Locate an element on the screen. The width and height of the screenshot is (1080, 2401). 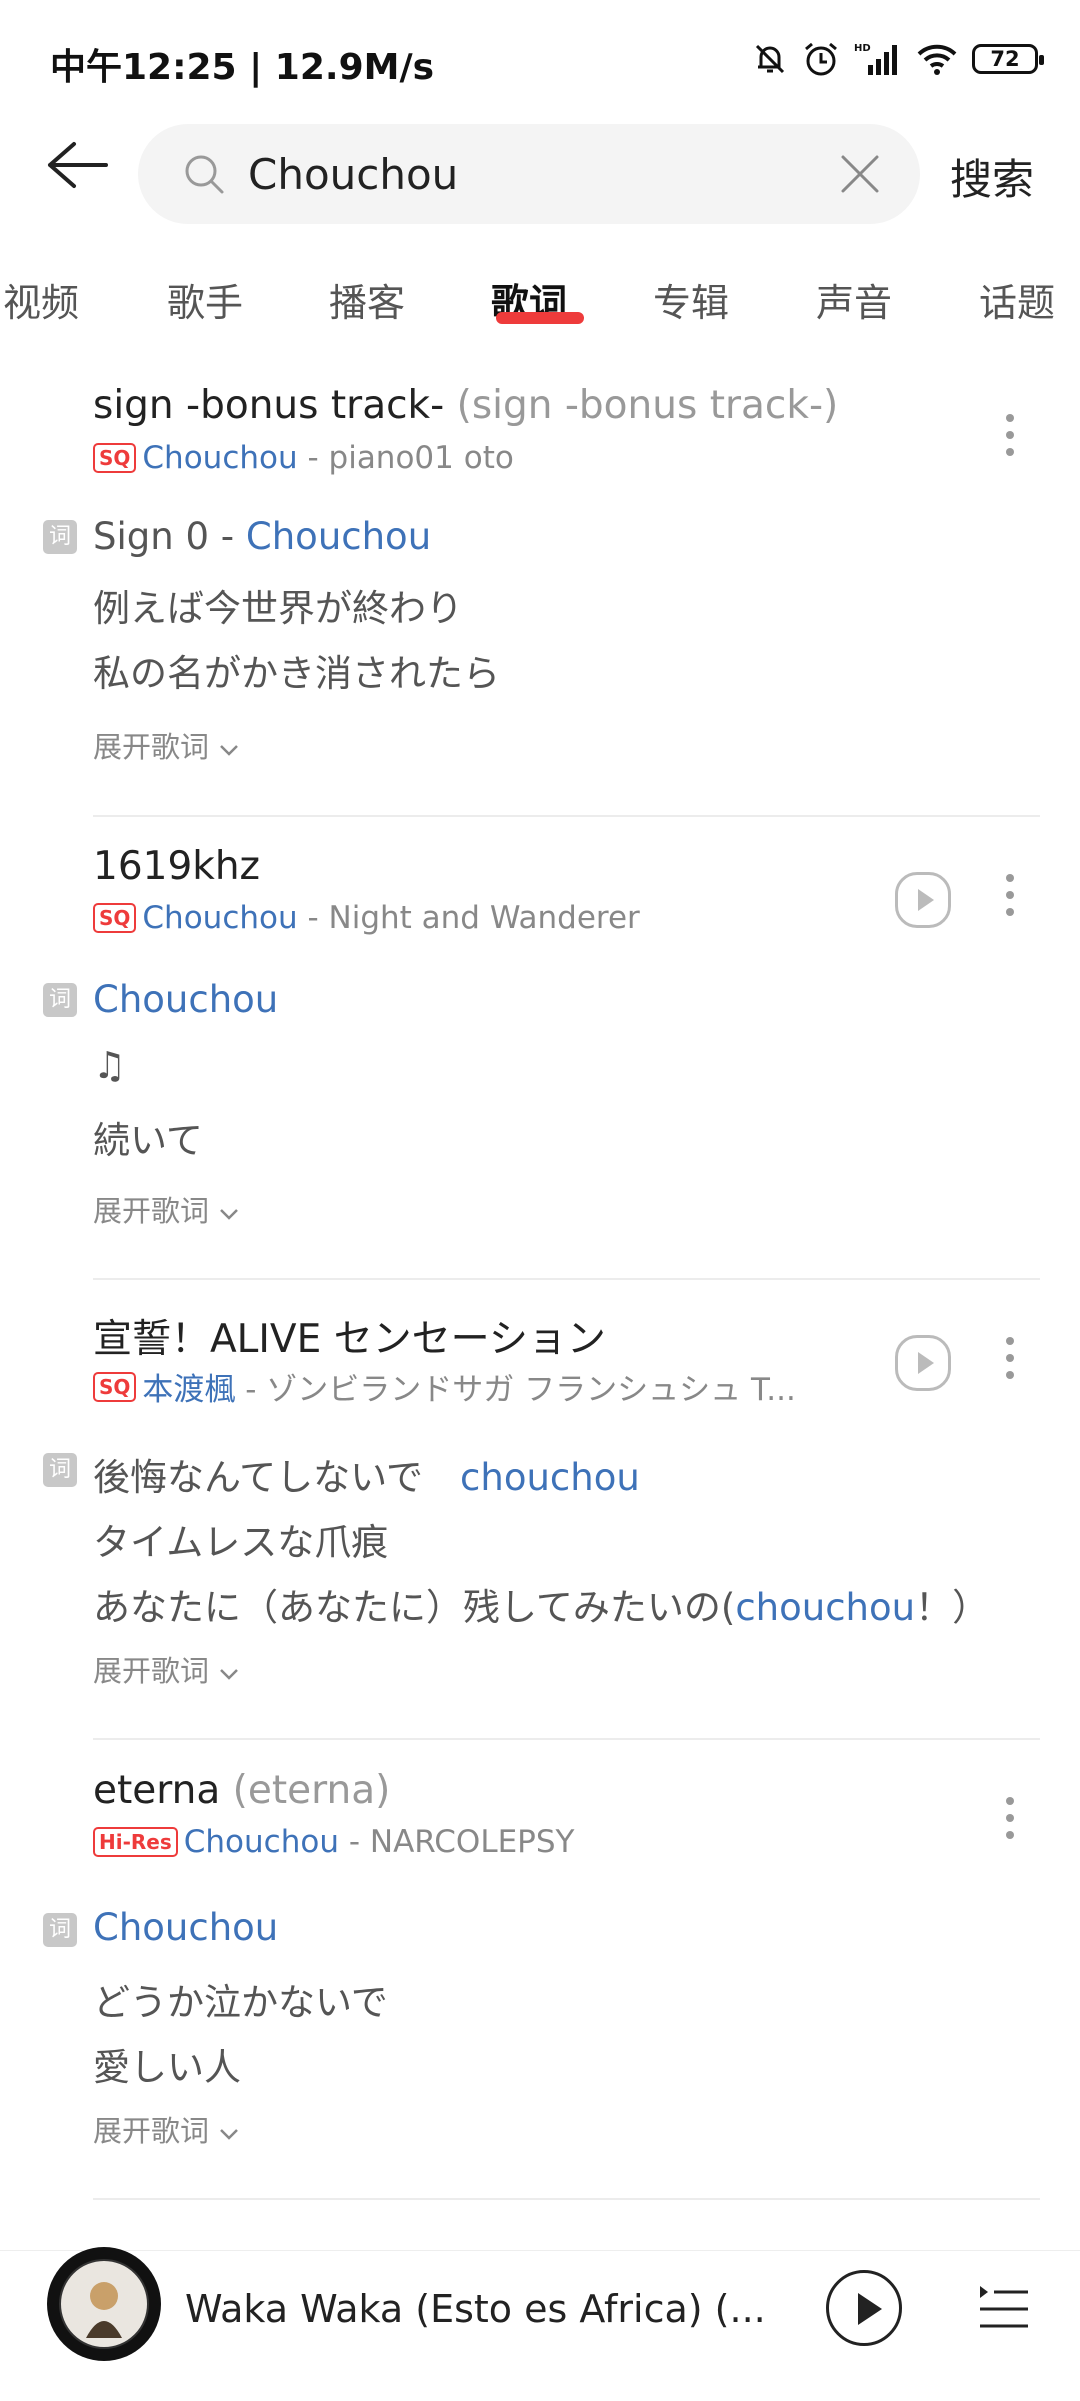
wifi-icon is located at coordinates (937, 59).